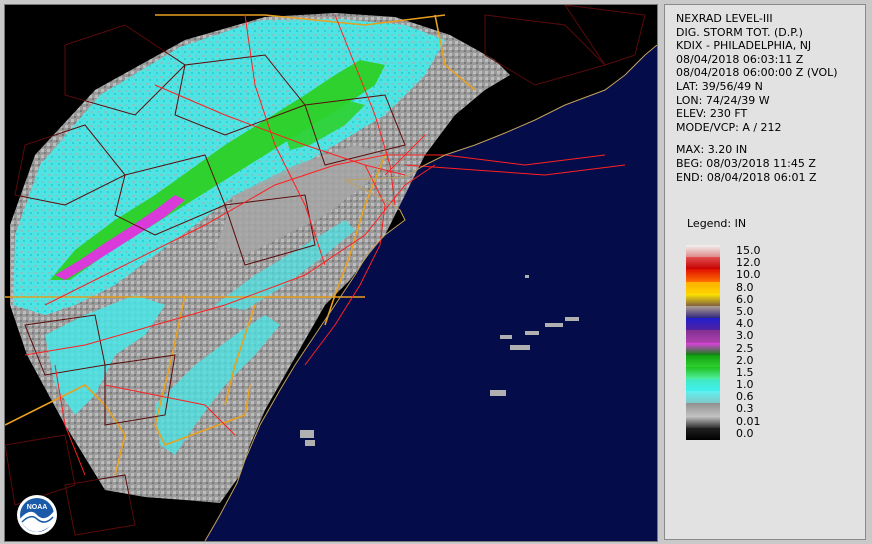 This screenshot has height=544, width=872. What do you see at coordinates (748, 275) in the screenshot?
I see `legend-value: 10.0` at bounding box center [748, 275].